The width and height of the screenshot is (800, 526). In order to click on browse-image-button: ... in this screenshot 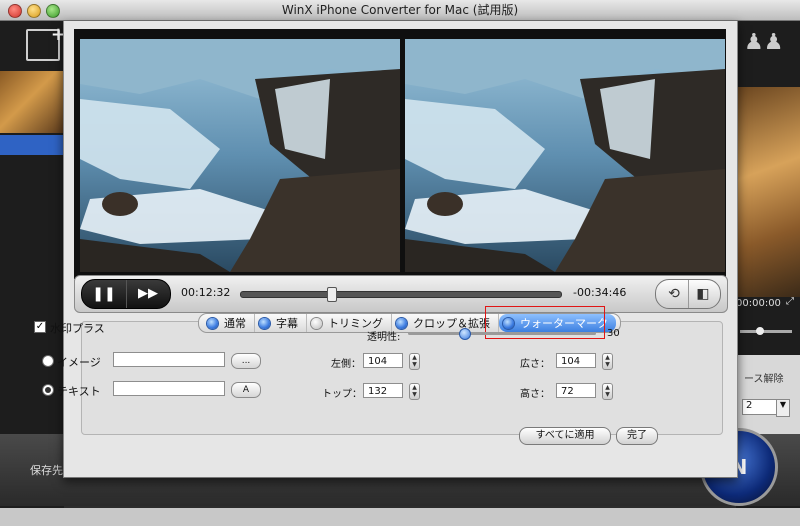, I will do `click(246, 361)`.